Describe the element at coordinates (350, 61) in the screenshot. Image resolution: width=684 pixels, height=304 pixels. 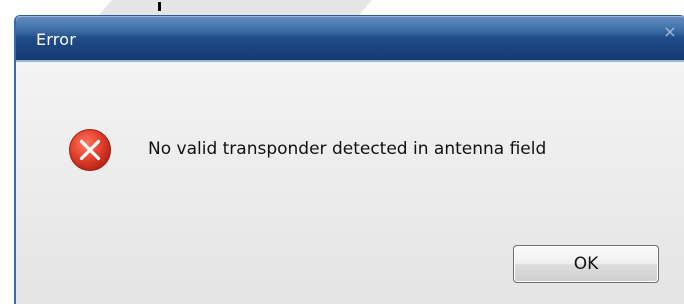
I see `title-bar-divider` at that location.